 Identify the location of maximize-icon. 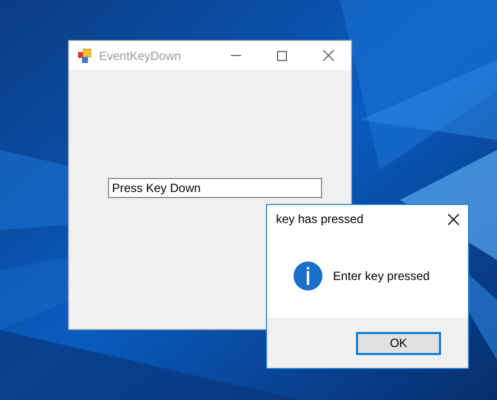
(282, 55).